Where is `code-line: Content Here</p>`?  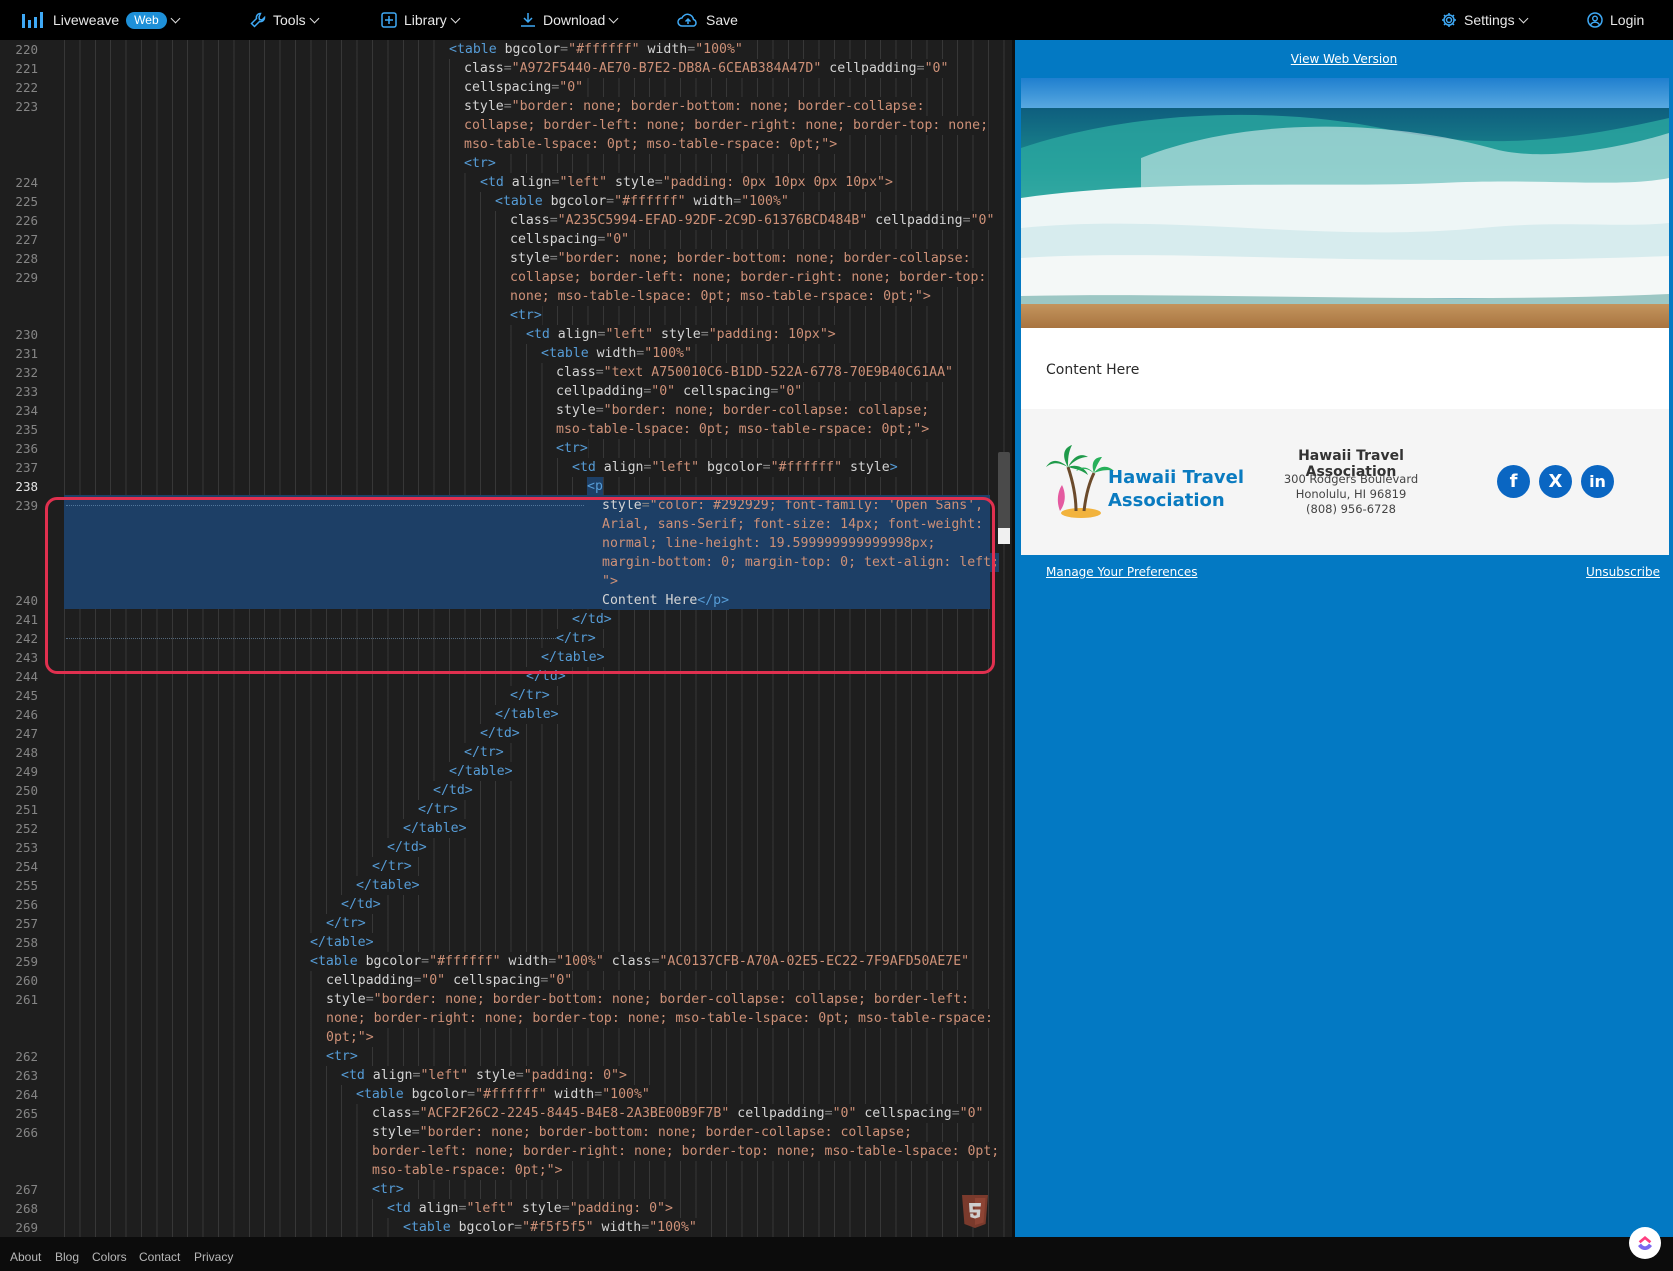 code-line: Content Here</p> is located at coordinates (666, 600).